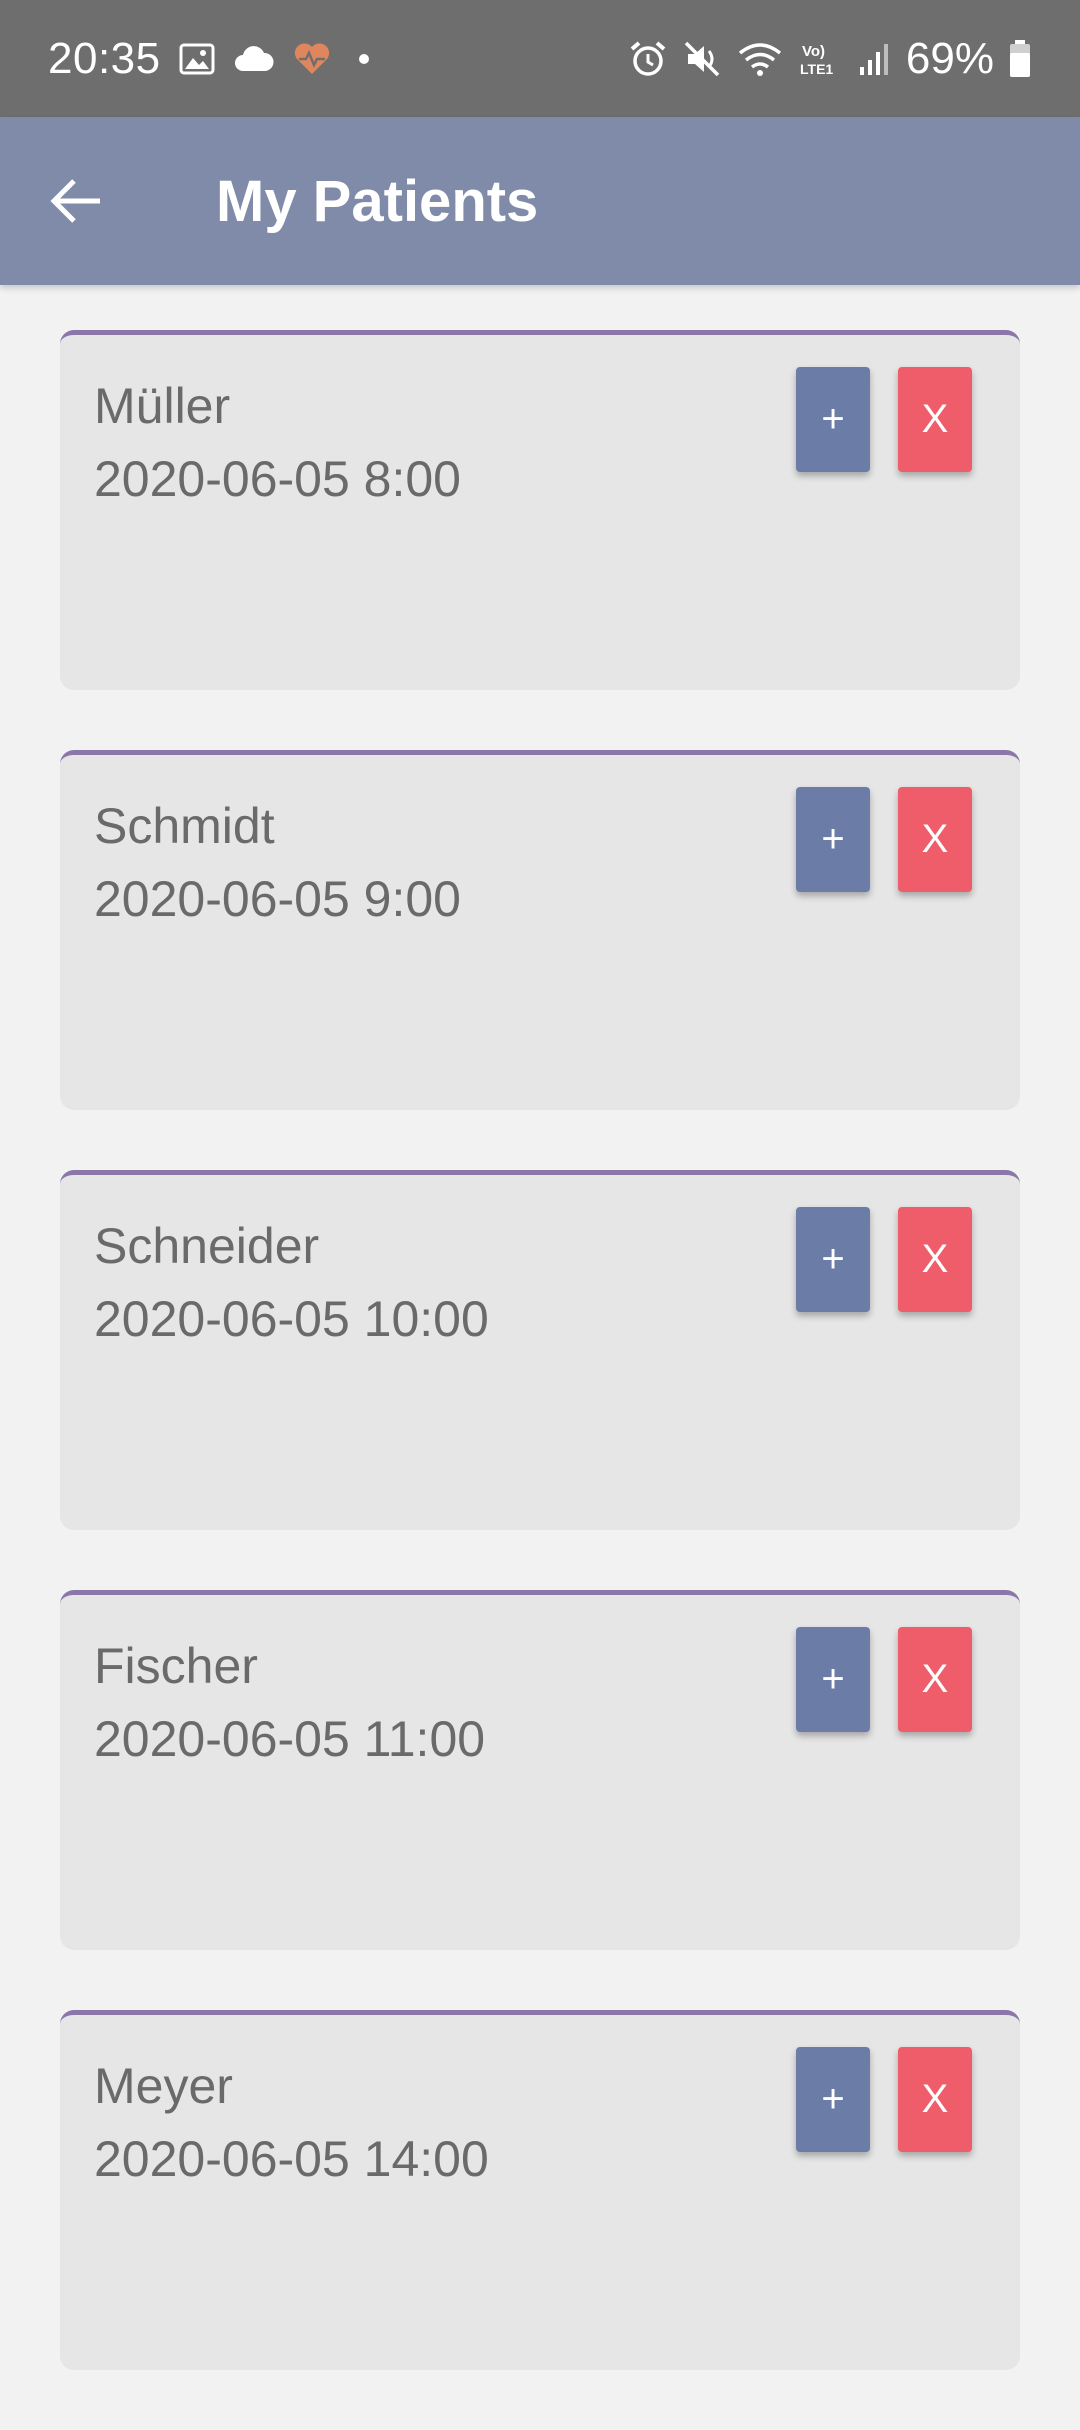  I want to click on patient-card: Müller 2020-06-05 8:00 + X, so click(540, 510).